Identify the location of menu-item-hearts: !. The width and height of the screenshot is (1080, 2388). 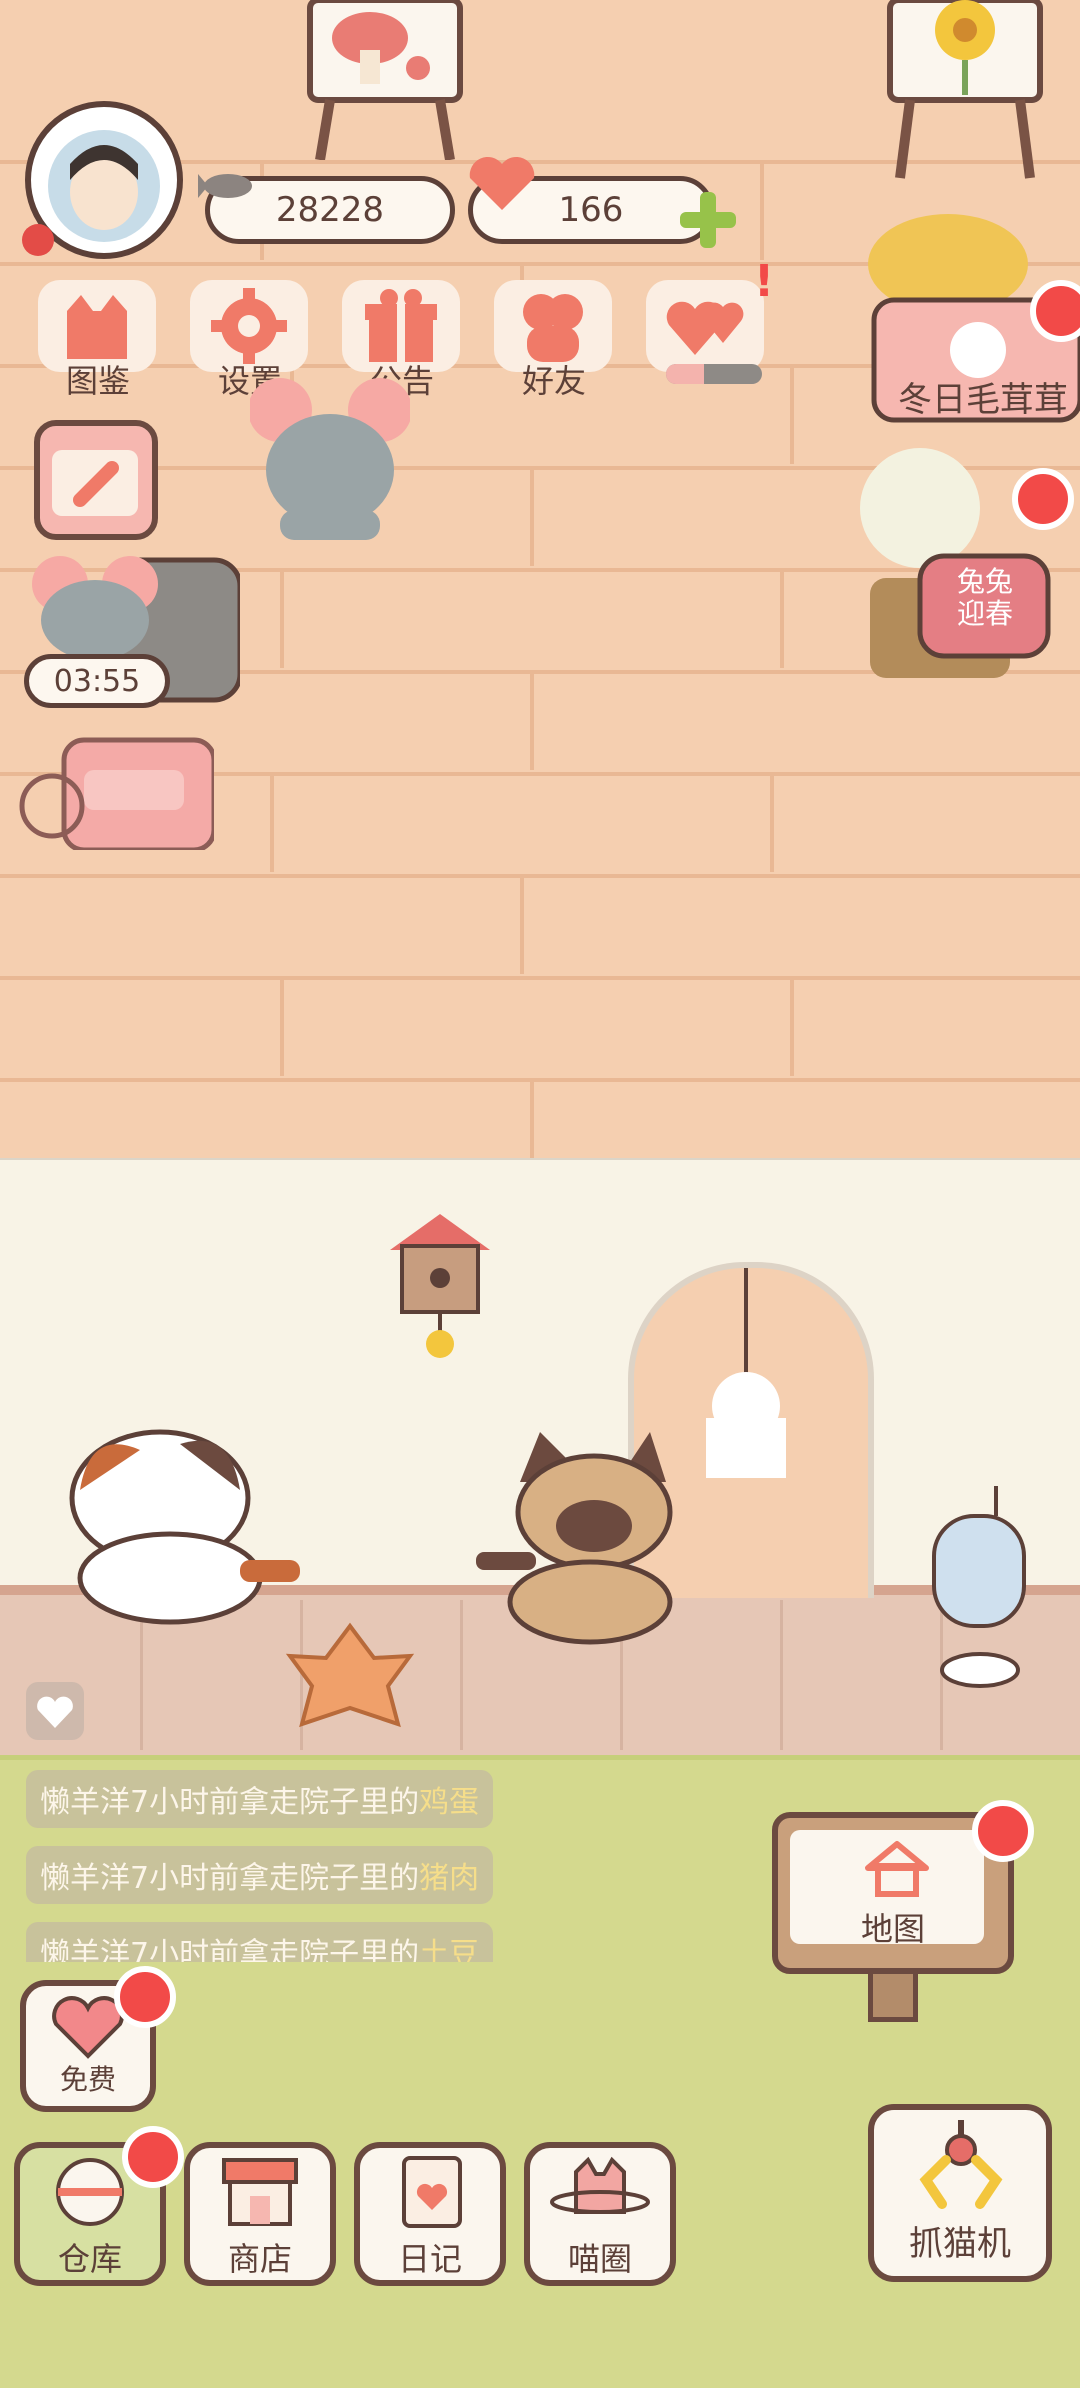
(706, 328).